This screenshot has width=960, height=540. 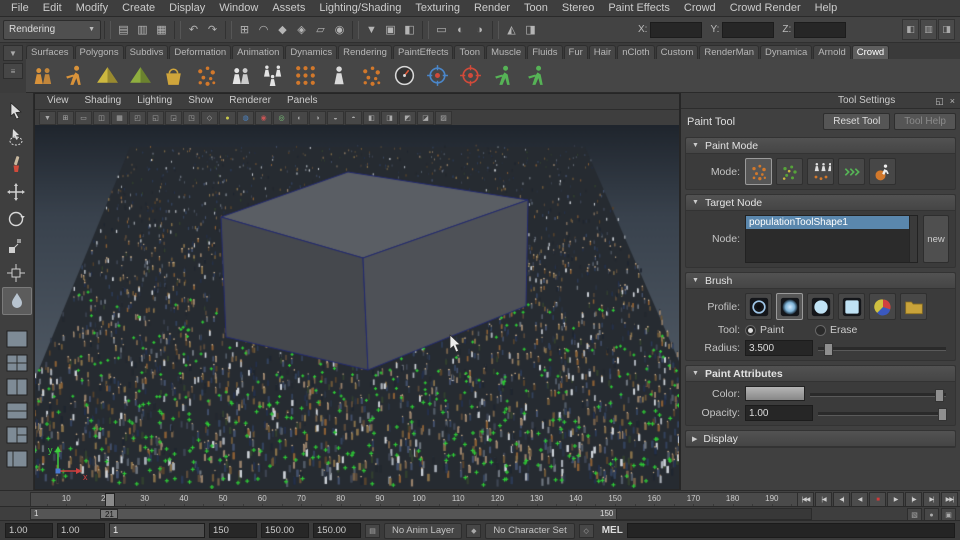 I want to click on snap-grid-icon: ⊞, so click(x=244, y=29).